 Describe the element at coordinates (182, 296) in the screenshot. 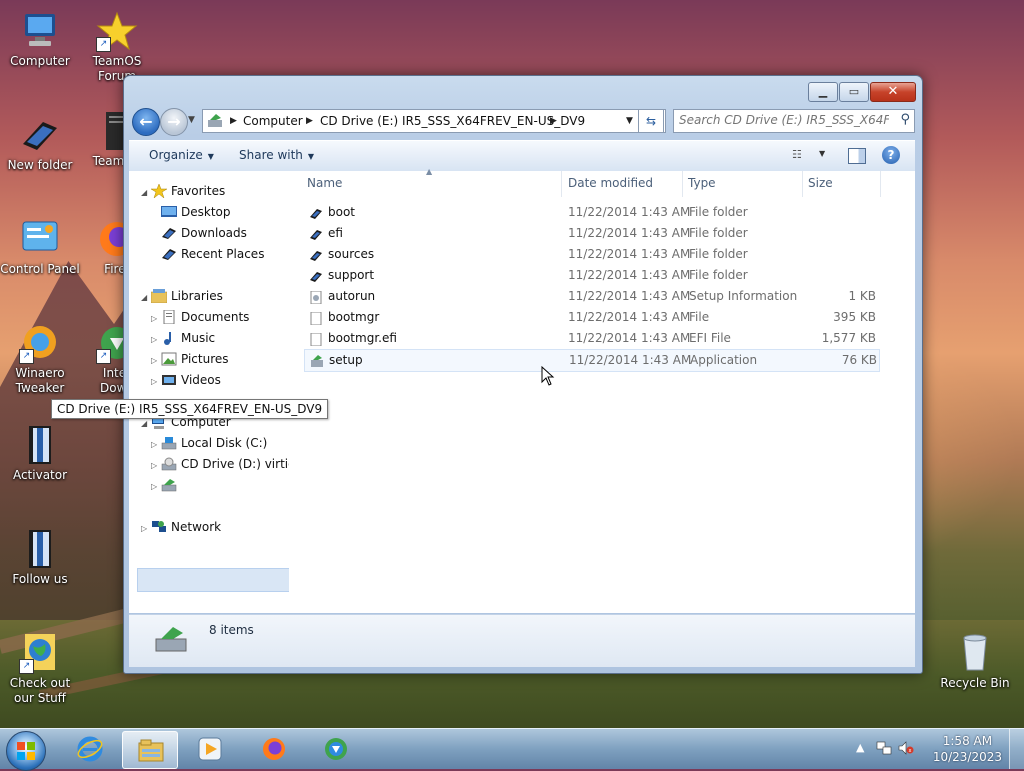

I see `nav-libraries: ◢ Libraries` at that location.